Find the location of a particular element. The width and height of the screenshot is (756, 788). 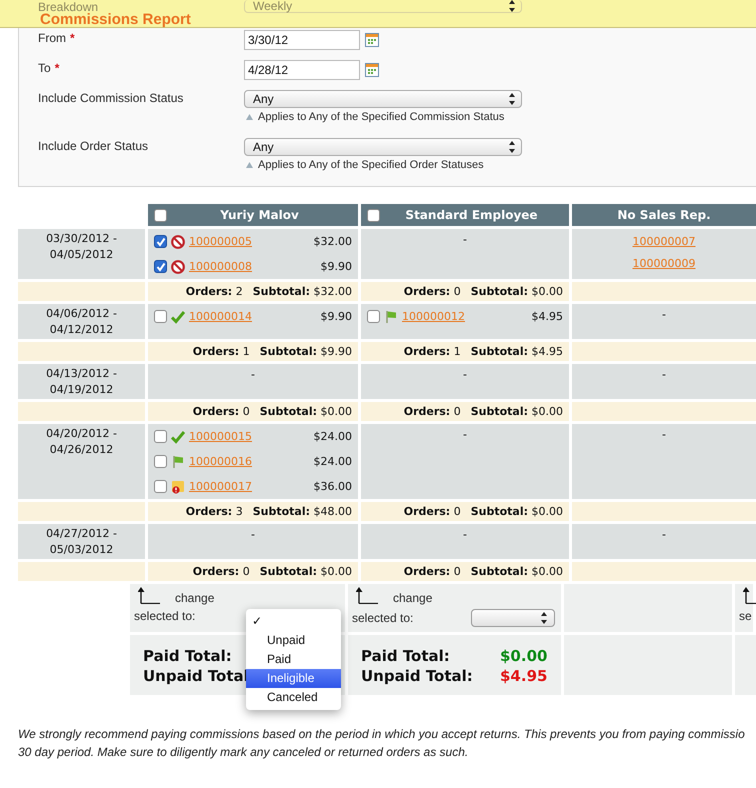

order-link: 100000007 is located at coordinates (664, 241).